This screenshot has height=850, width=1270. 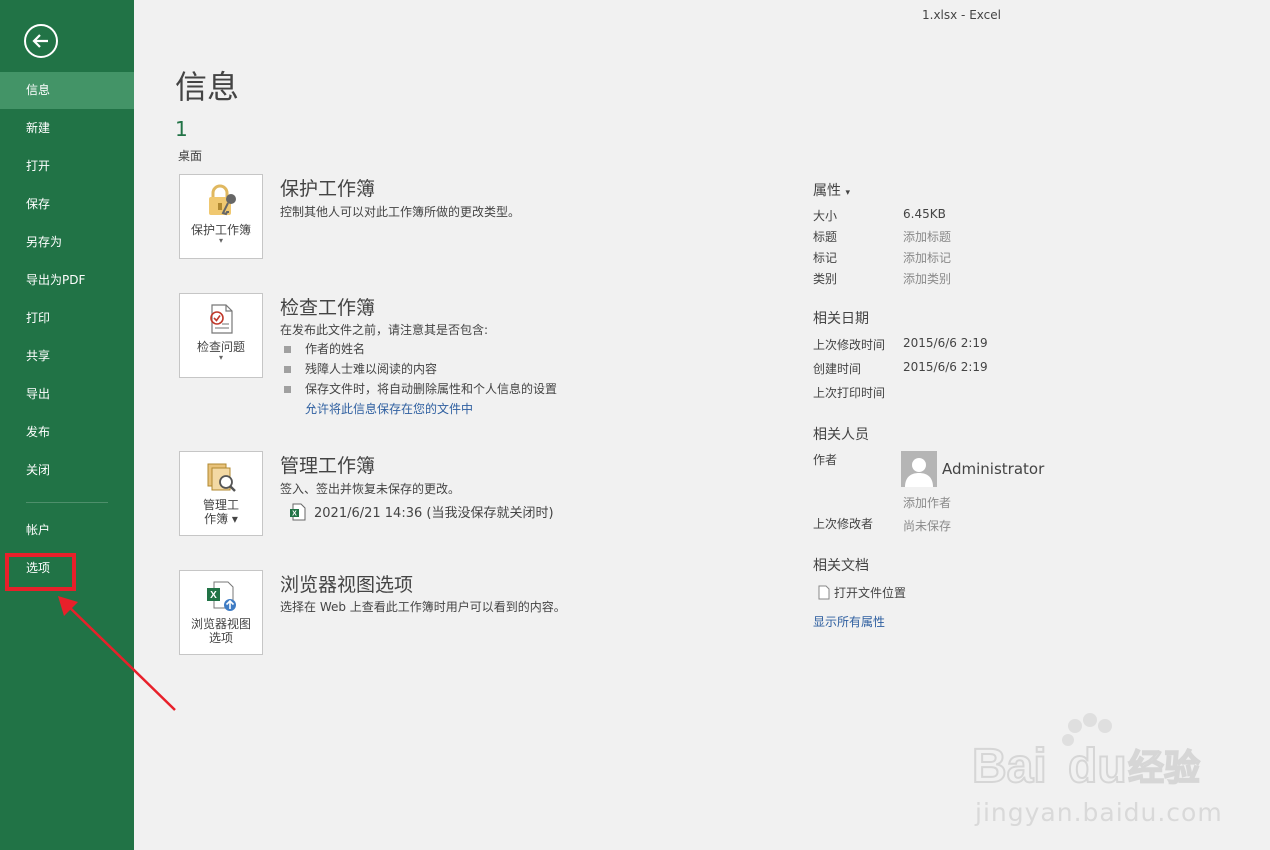 What do you see at coordinates (67, 470) in the screenshot?
I see `nav-close: 关闭` at bounding box center [67, 470].